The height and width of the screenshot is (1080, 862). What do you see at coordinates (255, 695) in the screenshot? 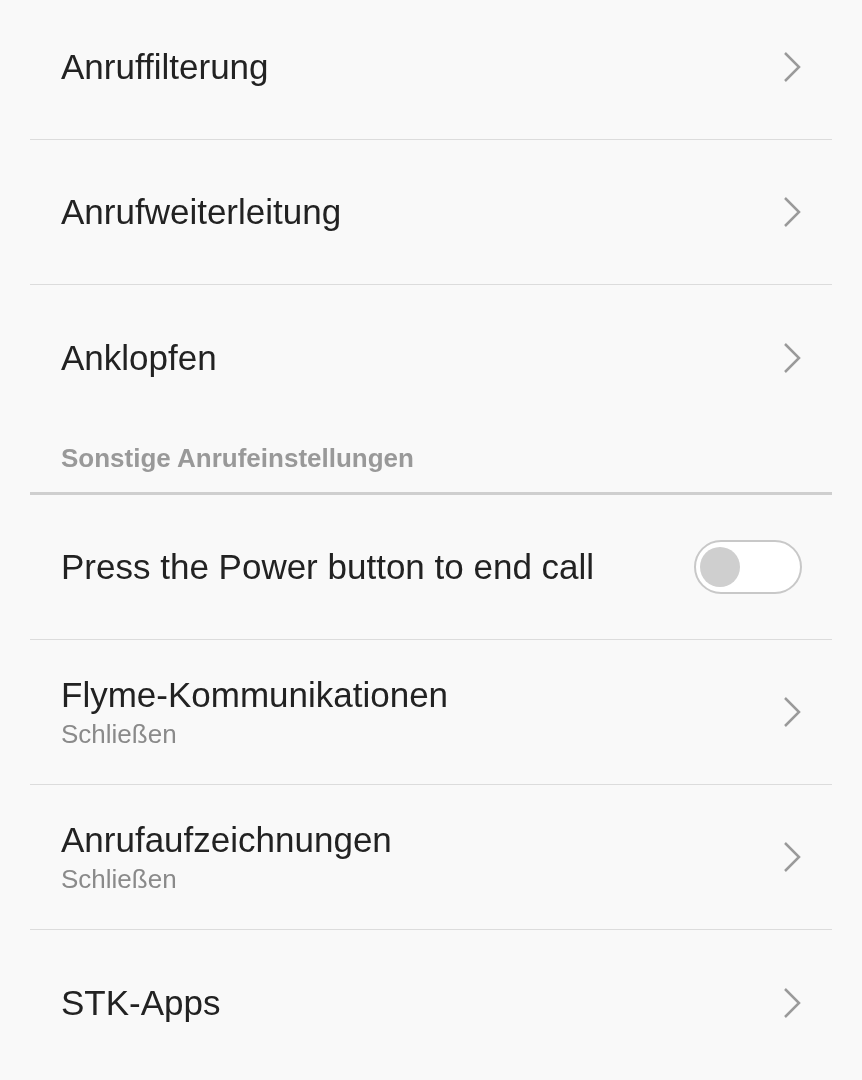
I see `setting-title: Flyme-Kommunikationen` at bounding box center [255, 695].